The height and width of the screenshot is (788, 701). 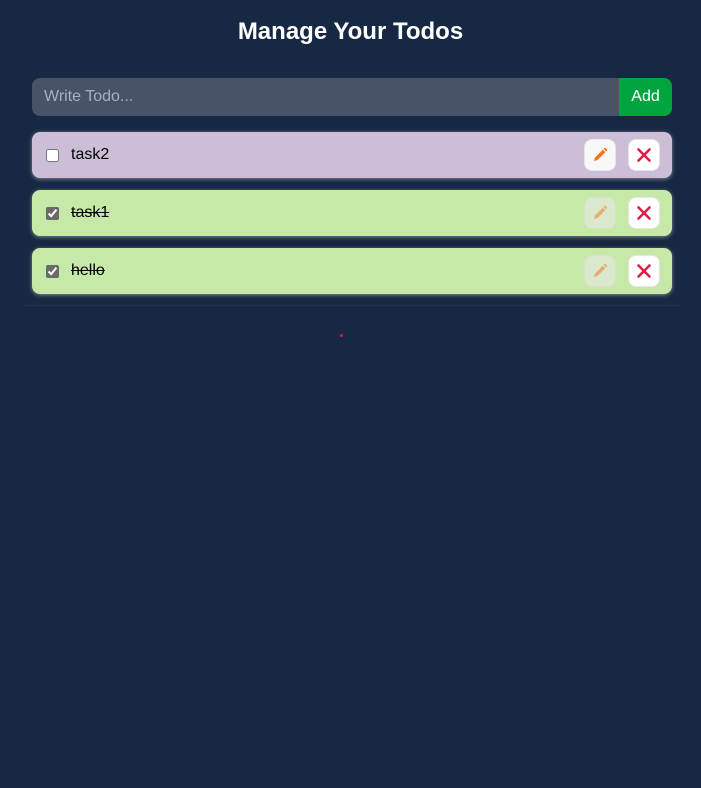 I want to click on add-button: Add, so click(x=645, y=97).